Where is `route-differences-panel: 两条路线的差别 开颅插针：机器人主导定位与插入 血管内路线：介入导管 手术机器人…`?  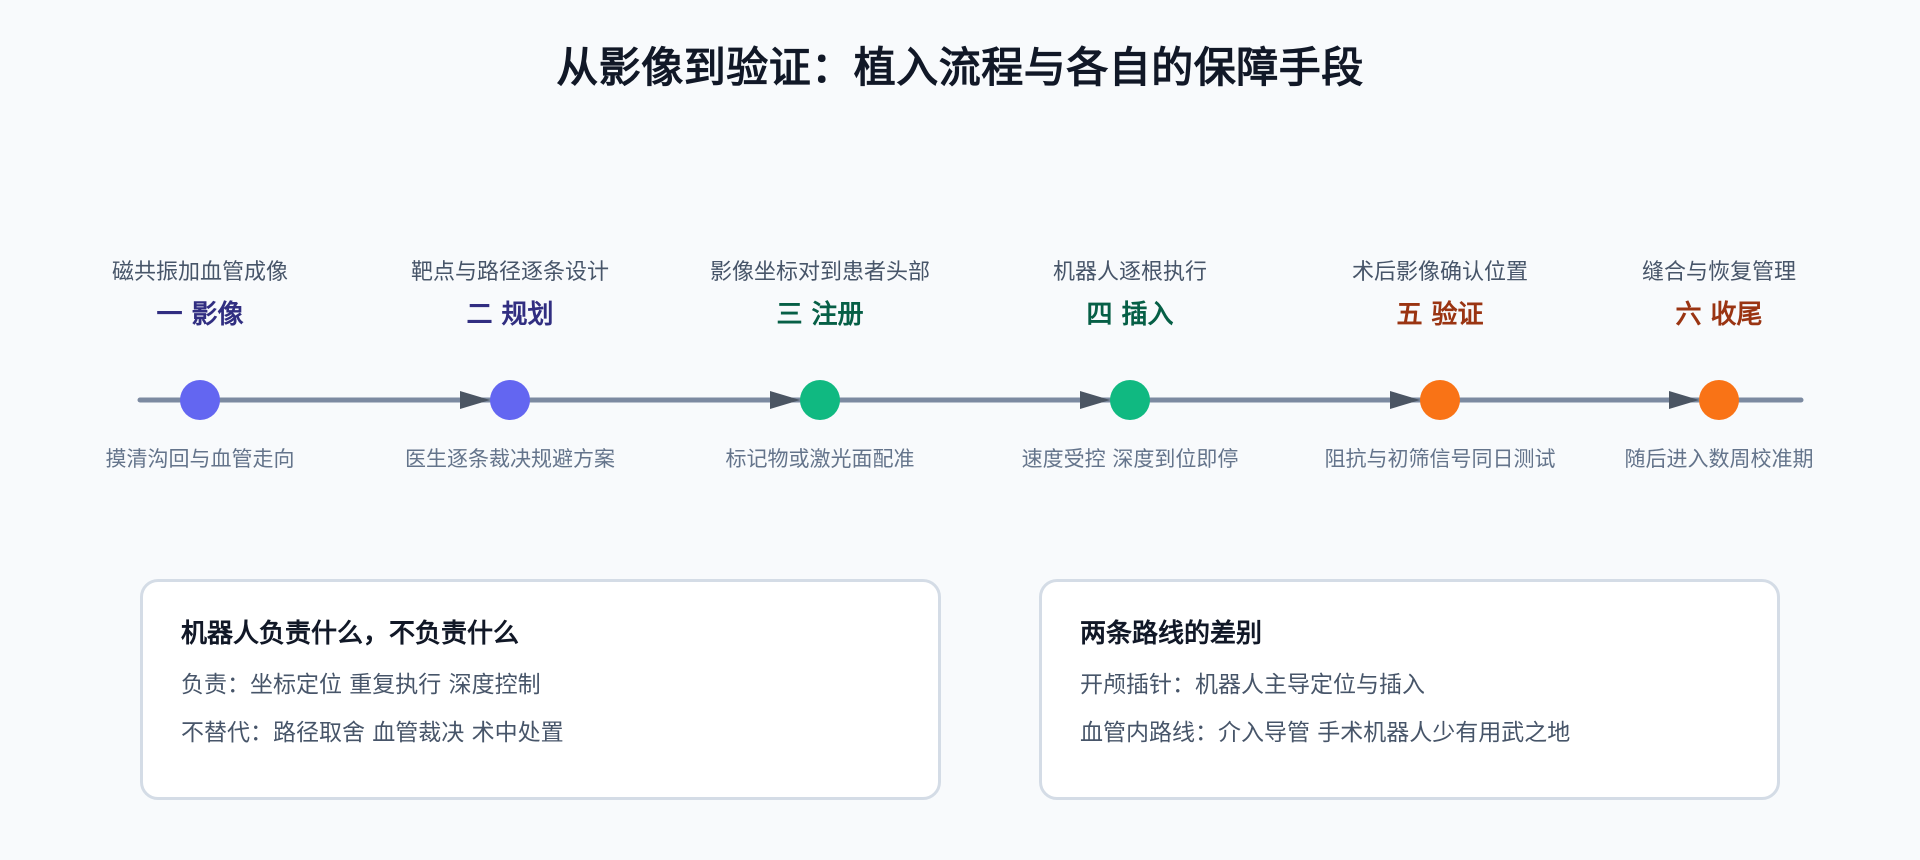
route-differences-panel: 两条路线的差别 开颅插针：机器人主导定位与插入 血管内路线：介入导管 手术机器人… is located at coordinates (1409, 689).